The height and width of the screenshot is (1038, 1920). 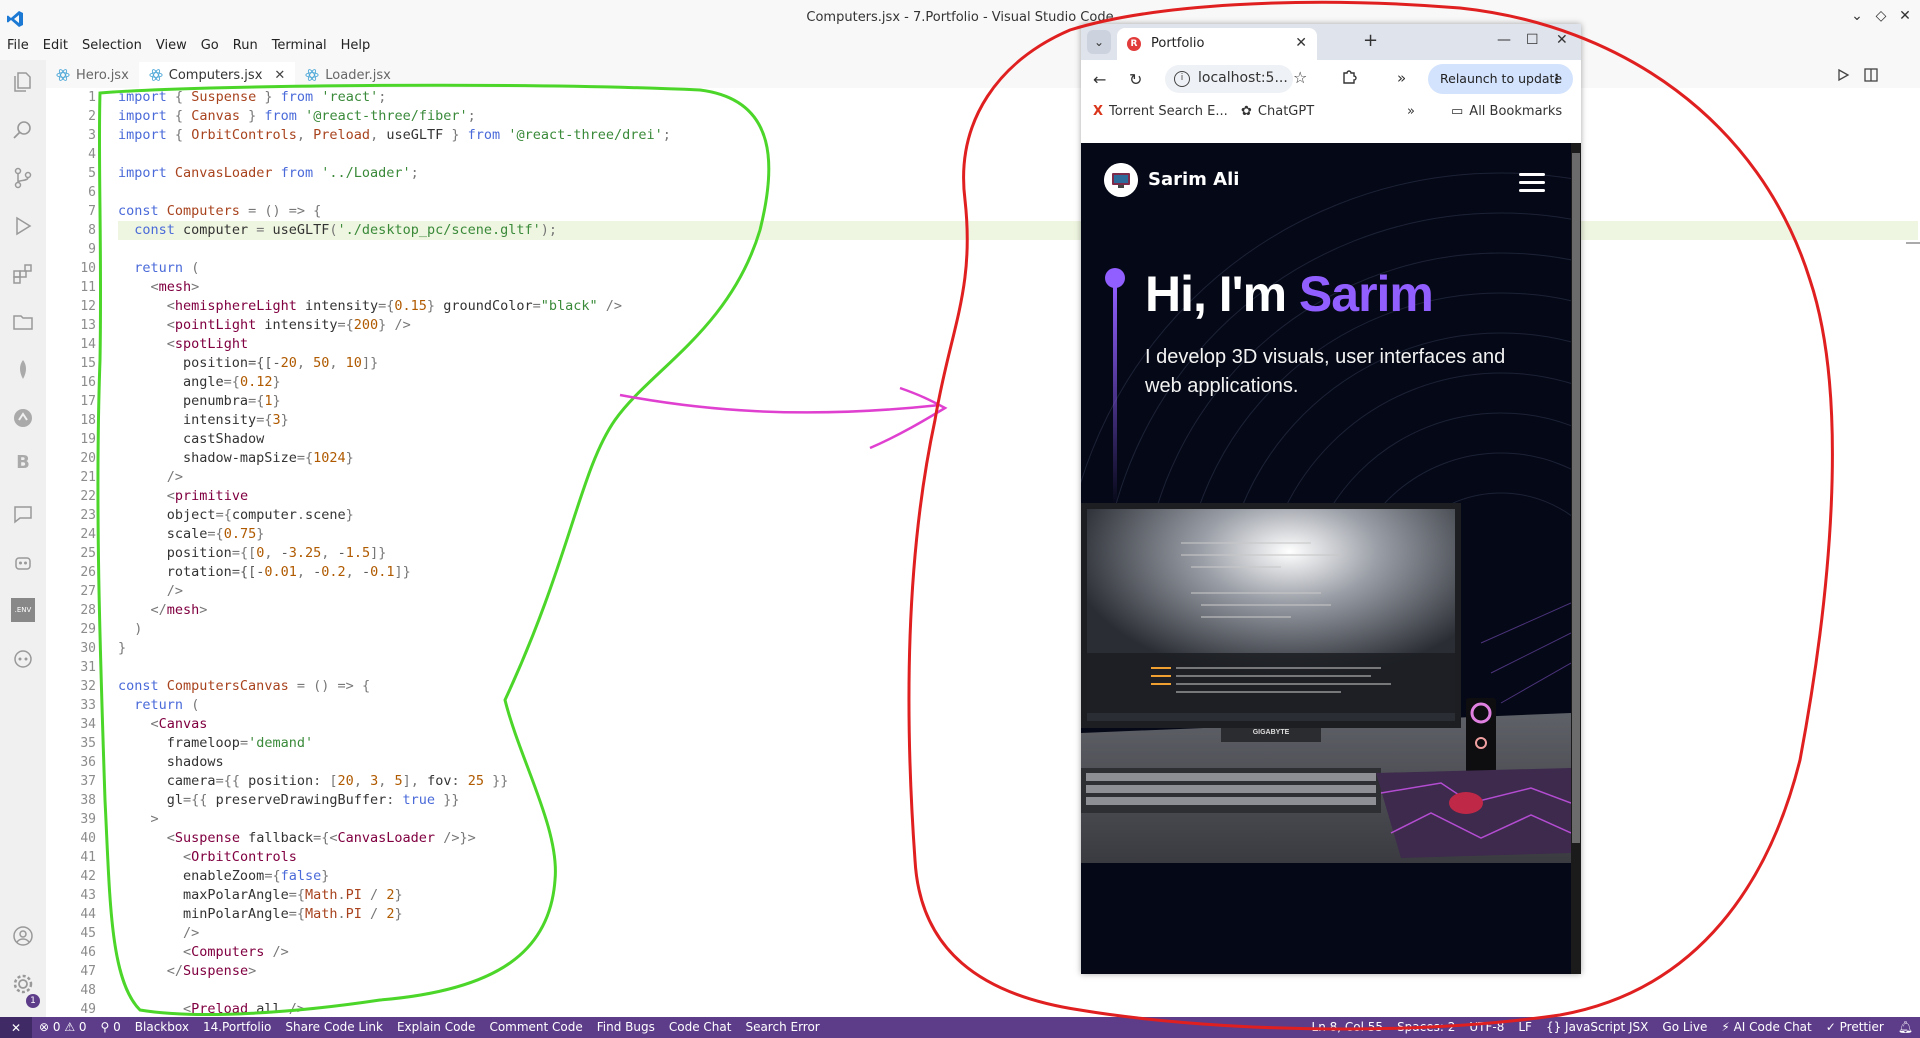 I want to click on browser-tab: R Portfolio ✕, so click(x=1217, y=44).